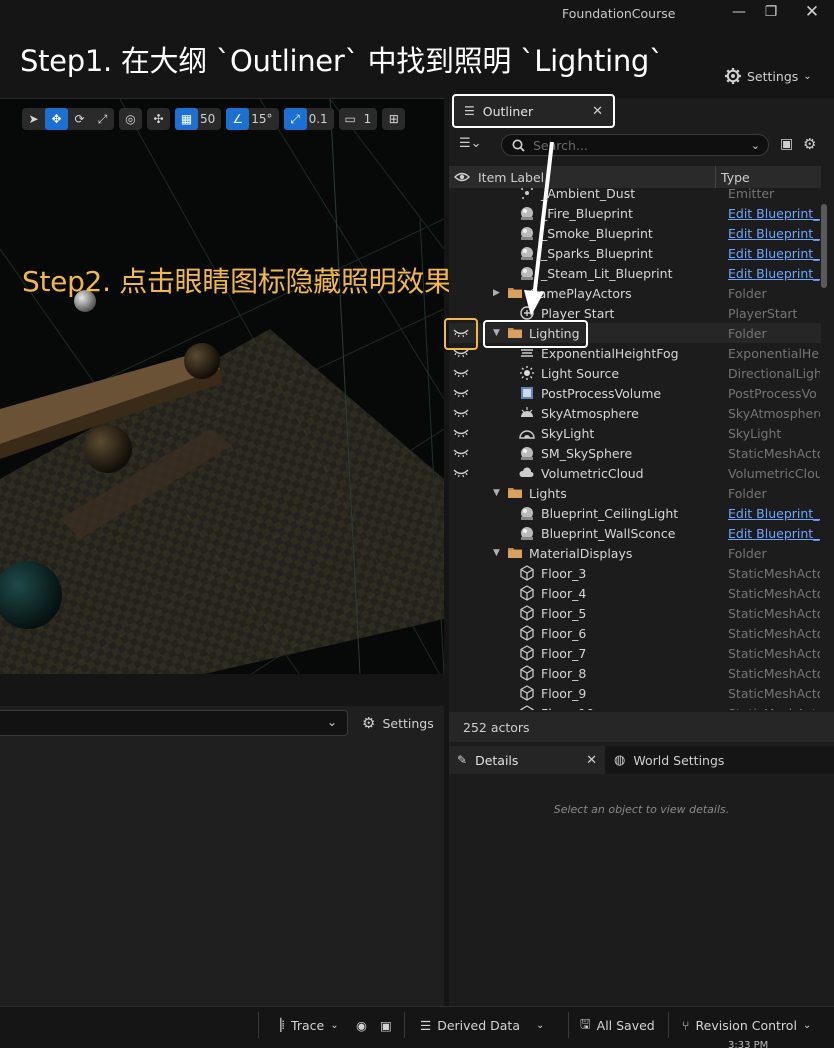 The image size is (834, 1048). Describe the element at coordinates (238, 119) in the screenshot. I see `rotation-snap-icon: ∠` at that location.